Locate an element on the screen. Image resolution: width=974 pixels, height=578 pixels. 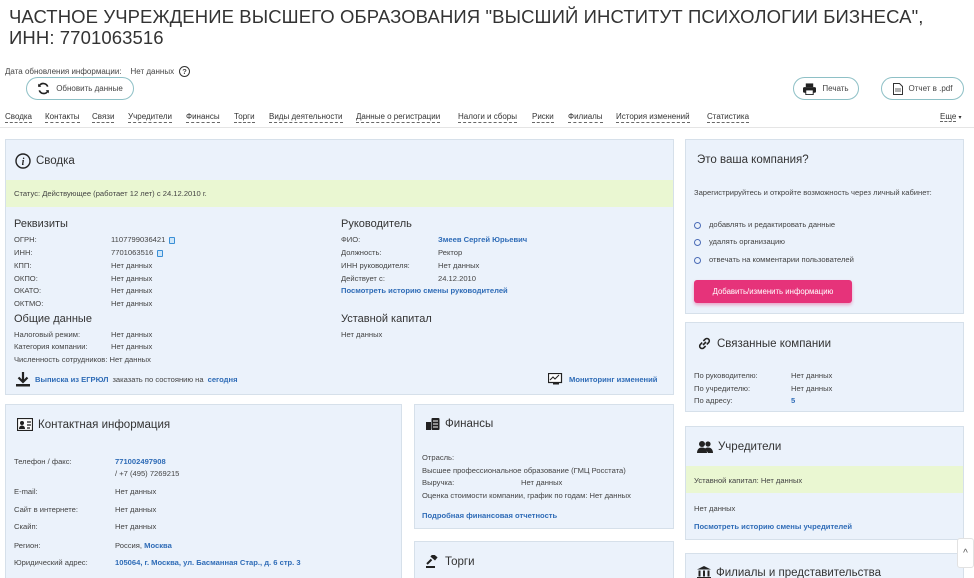
egrul-today-link: сегодня is located at coordinates (223, 379).